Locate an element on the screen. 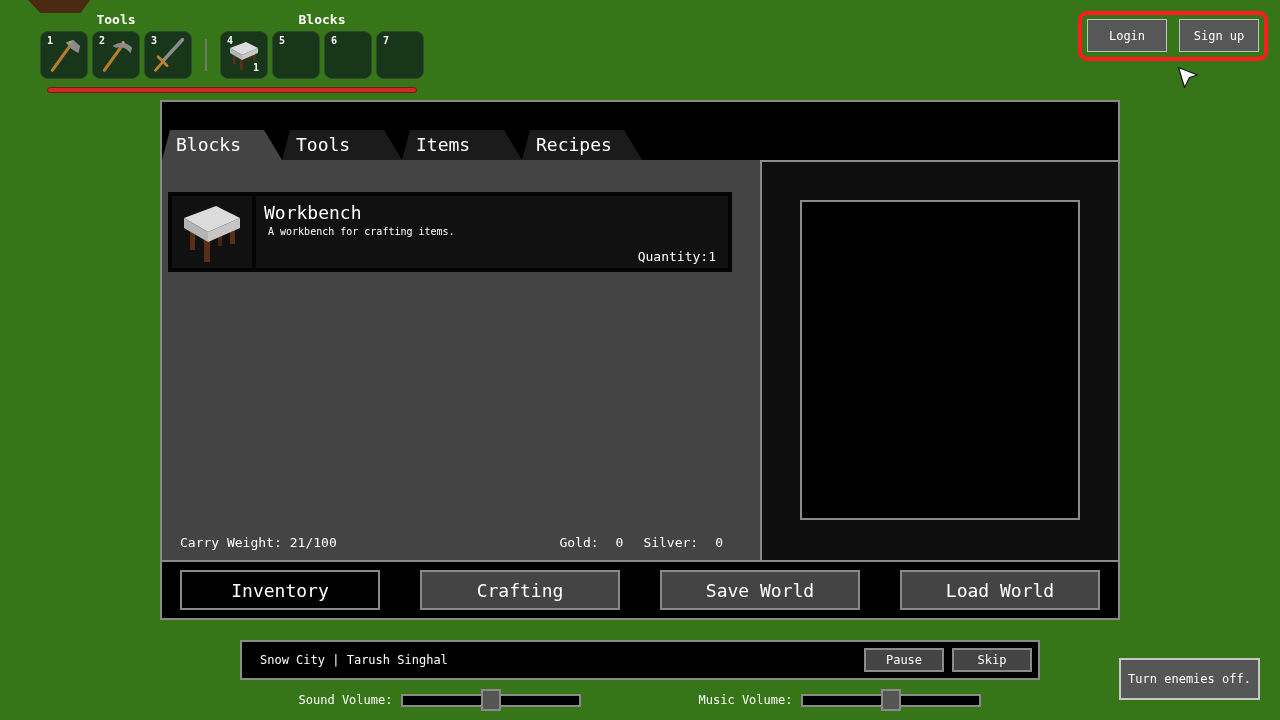  carry-weight-label: Carry Weight: is located at coordinates (231, 543).